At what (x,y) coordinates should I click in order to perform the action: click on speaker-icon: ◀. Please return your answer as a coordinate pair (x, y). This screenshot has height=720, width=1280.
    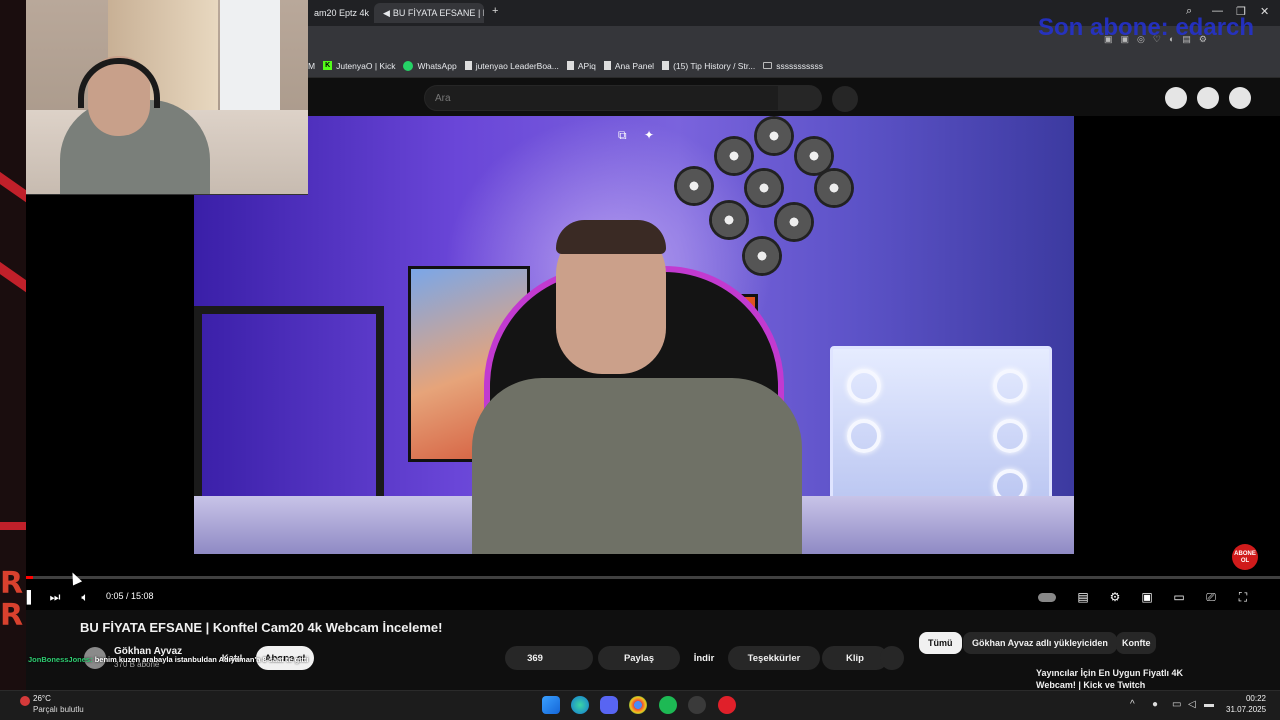
    Looking at the image, I should click on (386, 12).